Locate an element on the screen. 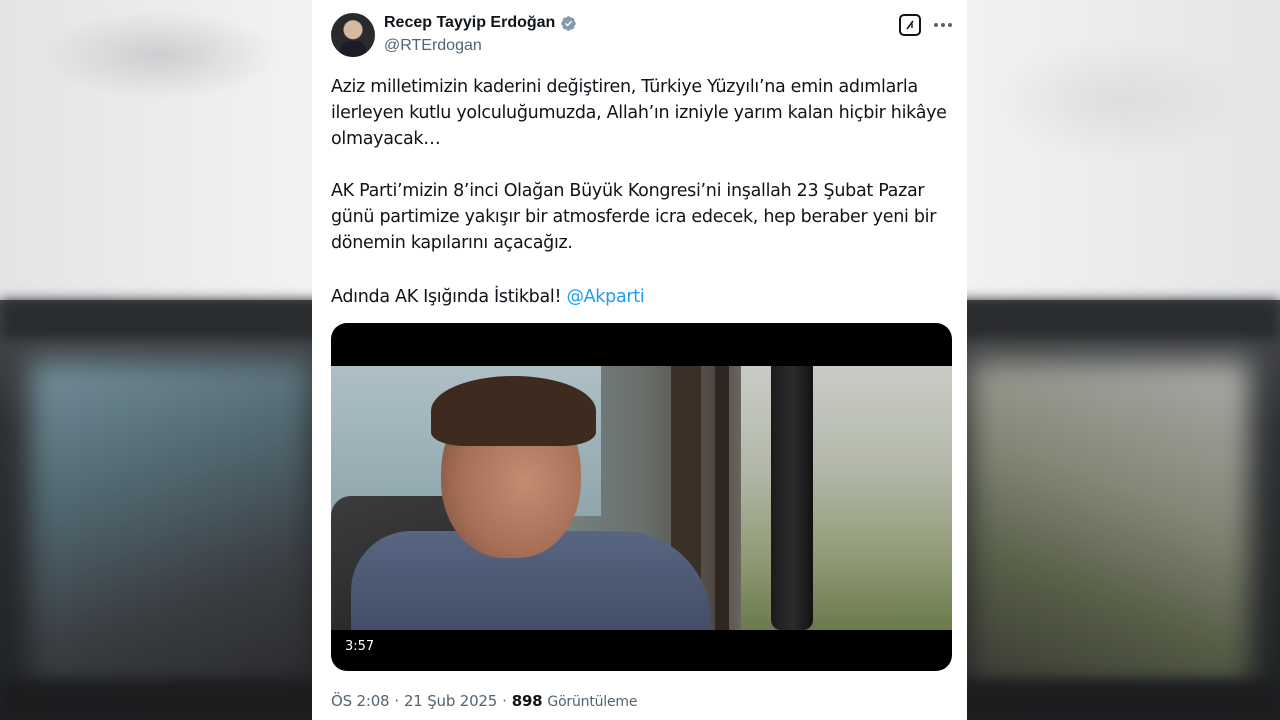 The height and width of the screenshot is (720, 1280). tweet-paragraph-3: Adında AK Işığında İstikbal! @Akparti is located at coordinates (641, 297).